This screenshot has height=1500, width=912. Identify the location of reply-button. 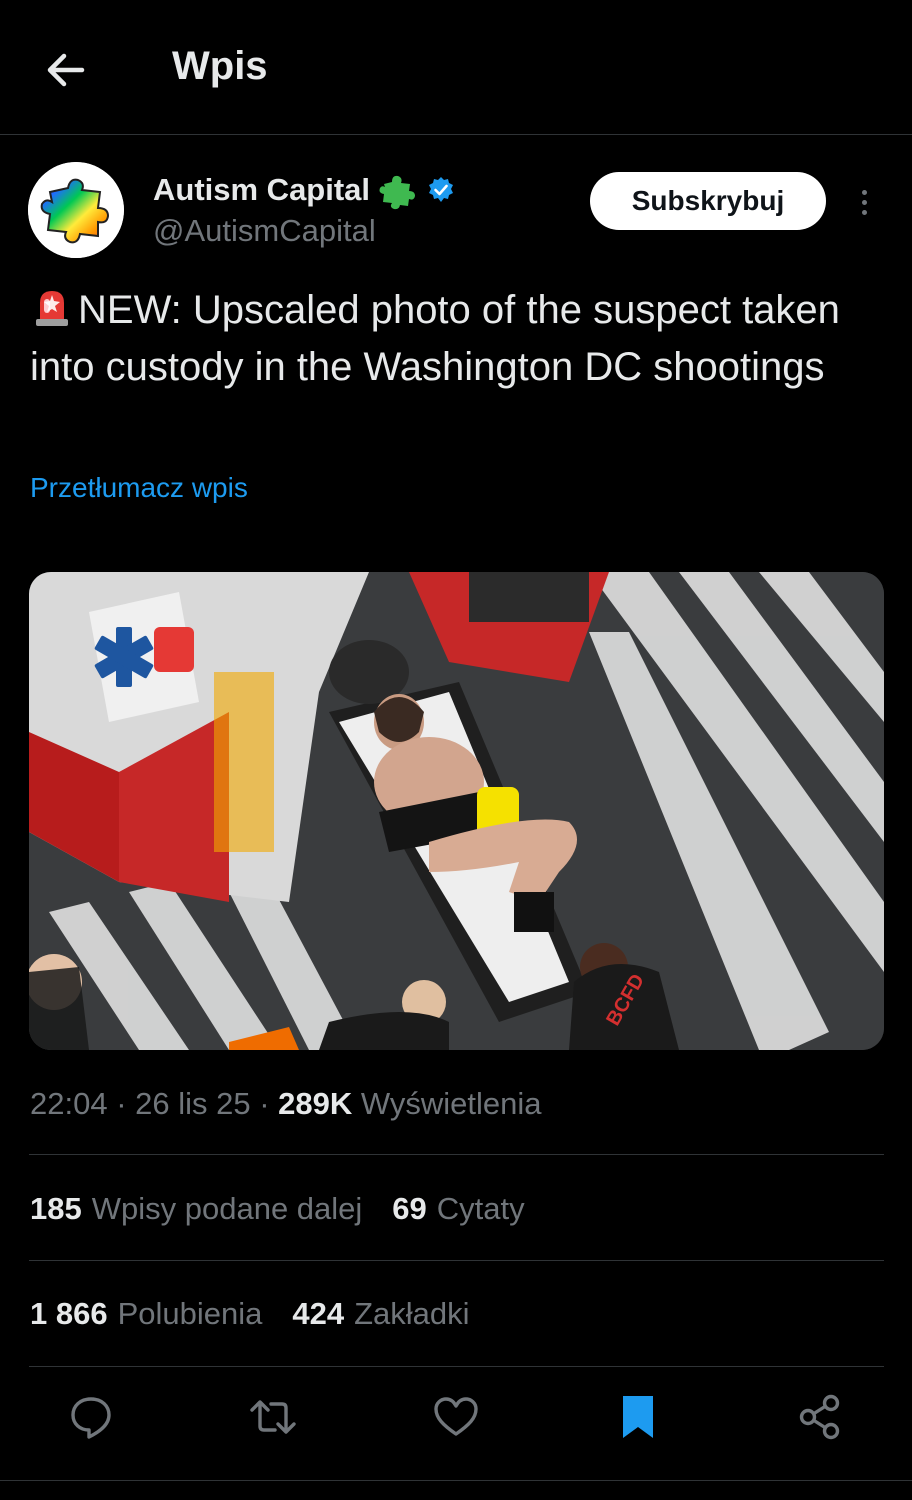
(91, 1417).